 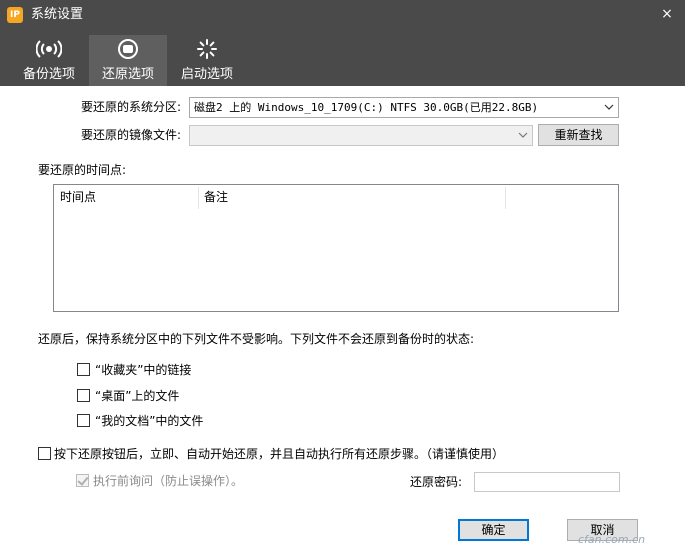 What do you see at coordinates (143, 370) in the screenshot?
I see `favorites-label: “收藏夹”中的链接` at bounding box center [143, 370].